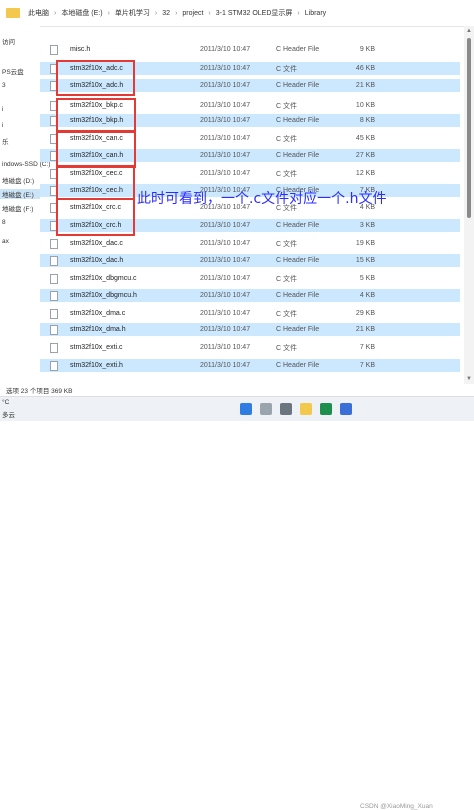 Image resolution: width=474 pixels, height=810 pixels. What do you see at coordinates (262, 199) in the screenshot?
I see `annotation-text: 此时可看到，一个.c文件对应一个.h文件` at bounding box center [262, 199].